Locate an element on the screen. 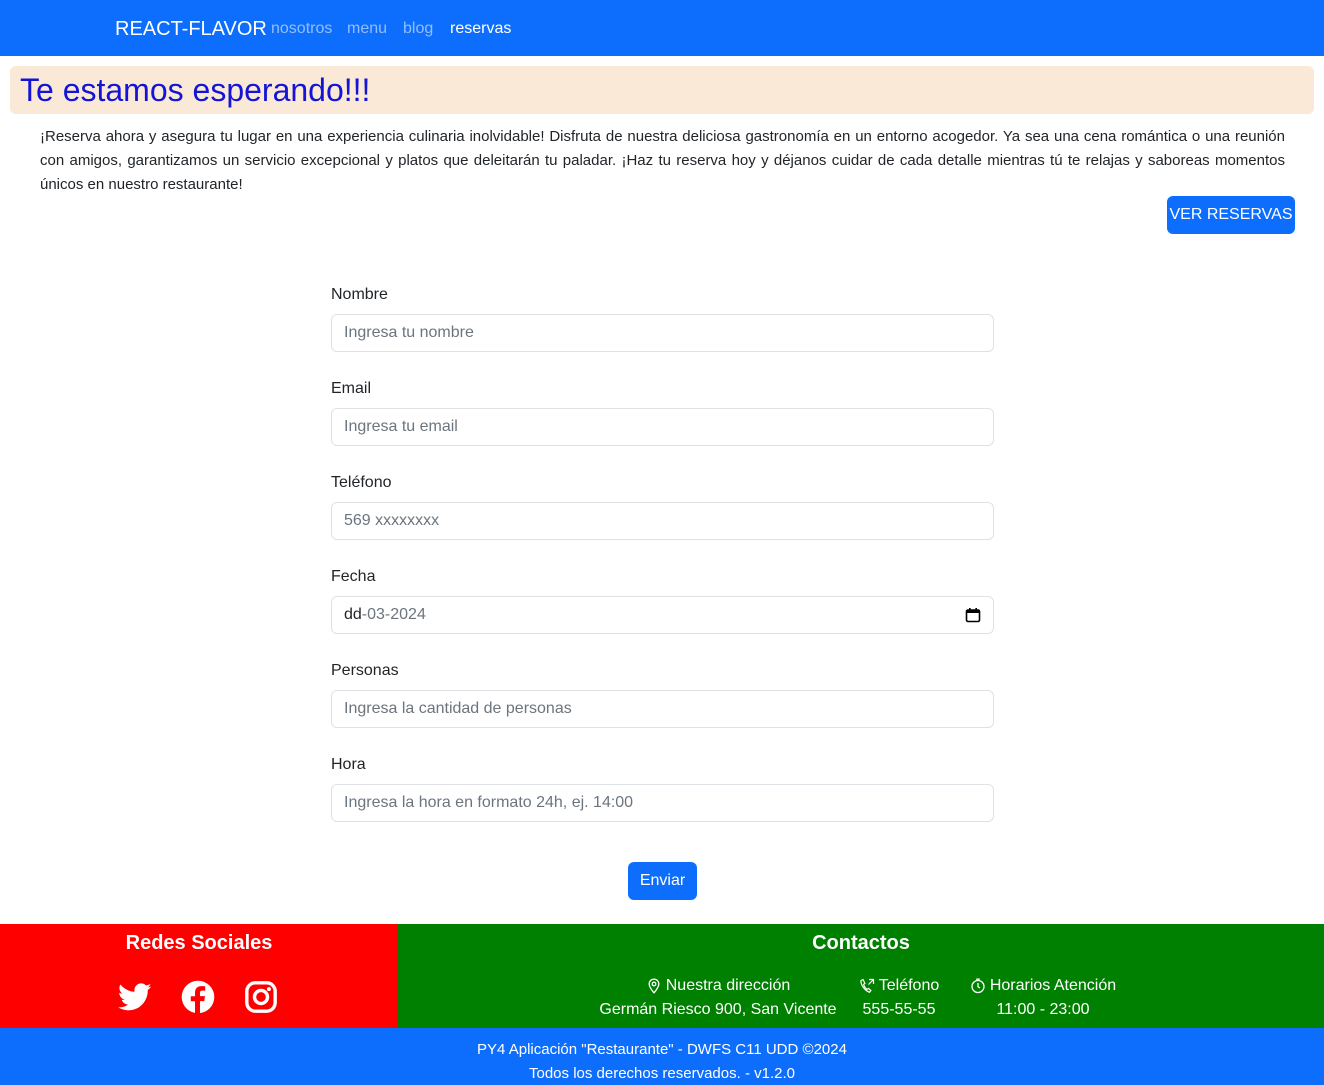  clock-icon is located at coordinates (978, 986).